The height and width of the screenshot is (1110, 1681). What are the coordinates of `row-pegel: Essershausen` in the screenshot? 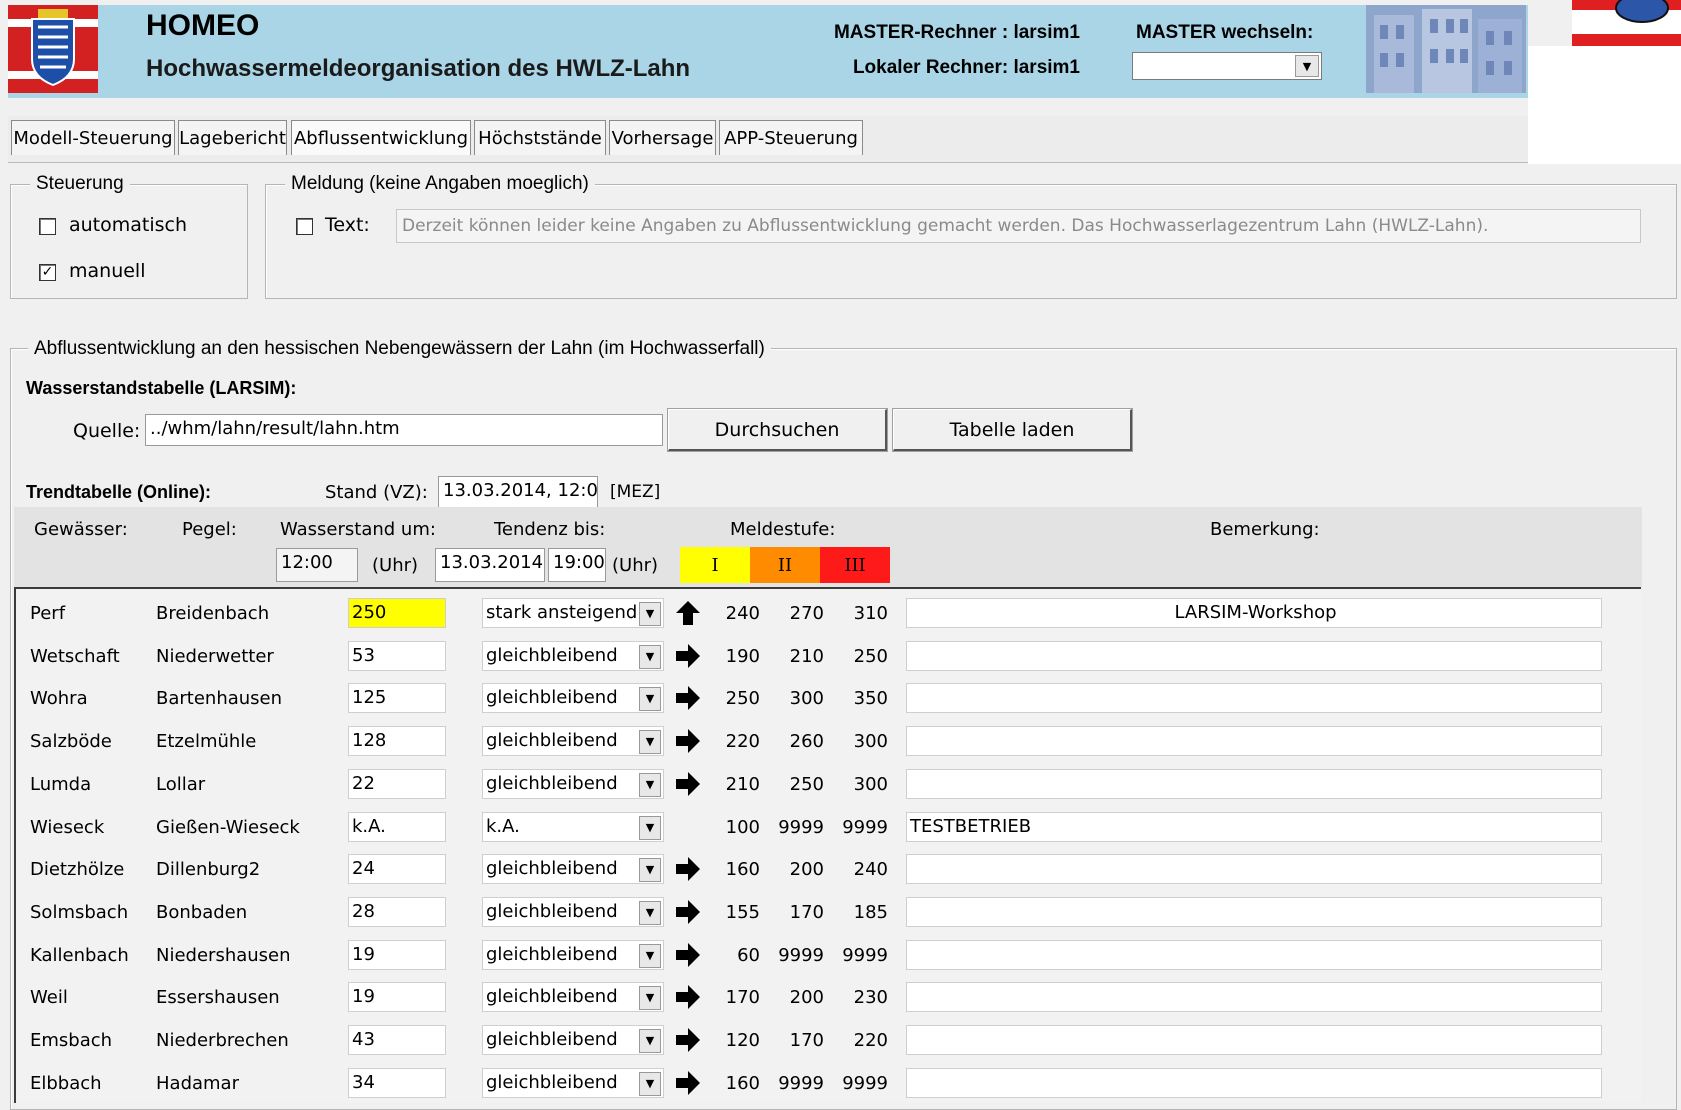 It's located at (218, 997).